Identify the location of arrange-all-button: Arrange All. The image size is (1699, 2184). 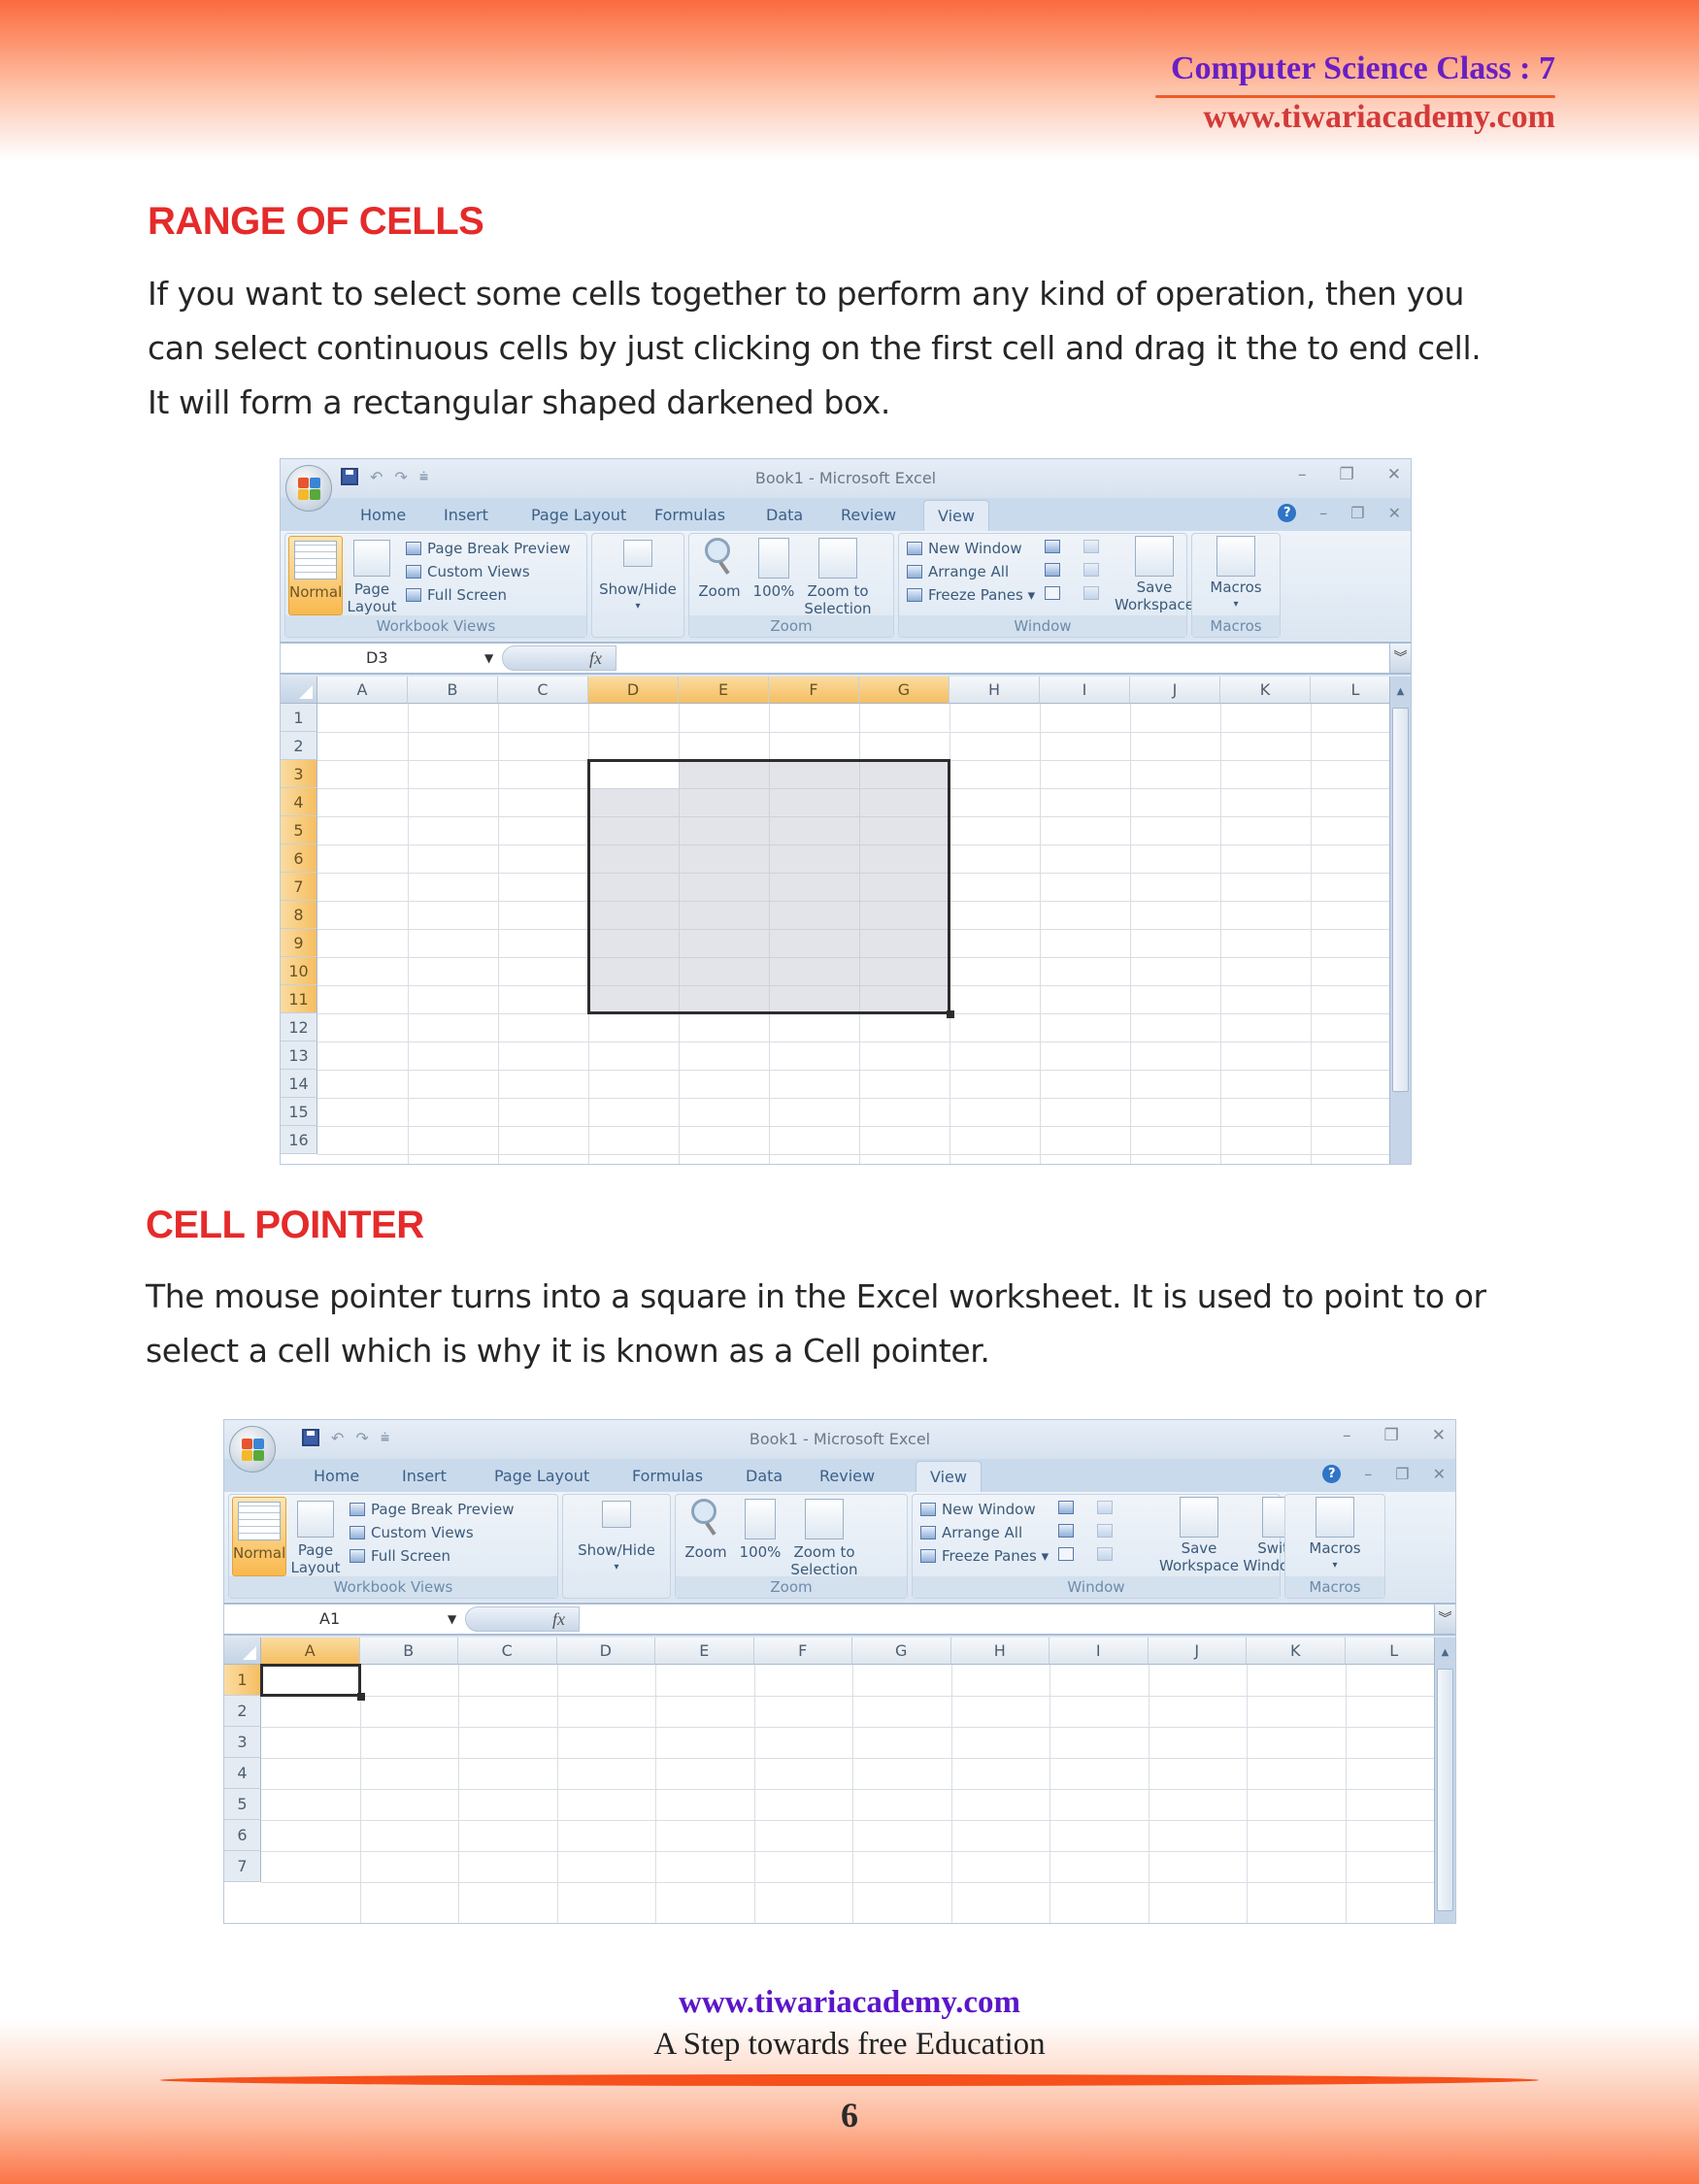
(958, 571).